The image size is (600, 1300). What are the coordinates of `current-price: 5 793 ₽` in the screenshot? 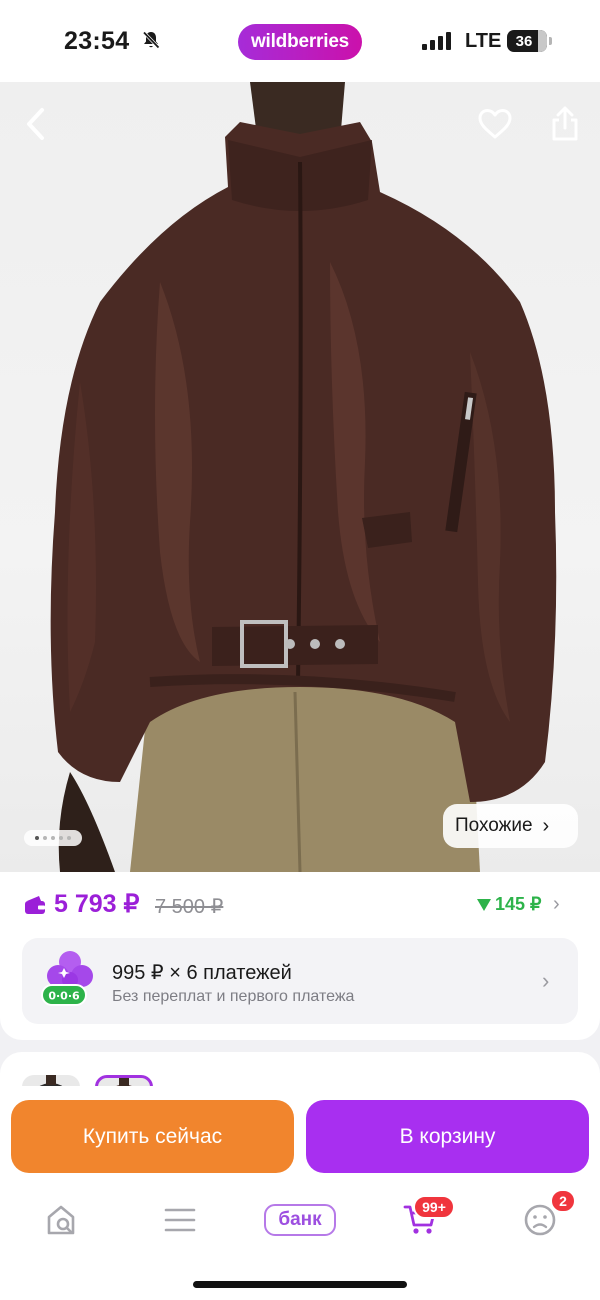 It's located at (97, 904).